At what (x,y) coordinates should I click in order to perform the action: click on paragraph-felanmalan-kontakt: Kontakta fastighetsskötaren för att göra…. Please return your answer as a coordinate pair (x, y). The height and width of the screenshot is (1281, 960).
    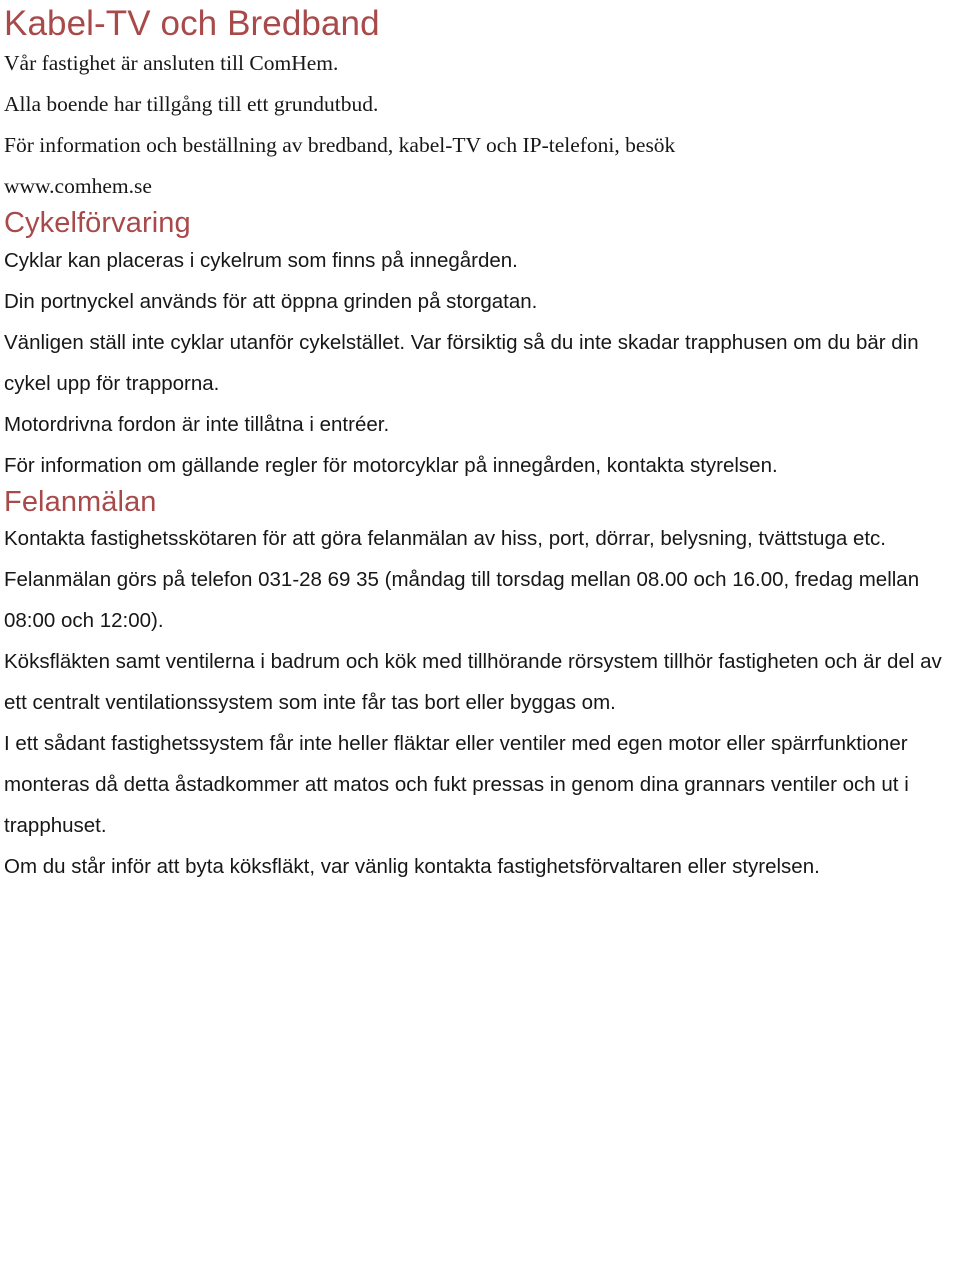
    Looking at the image, I should click on (462, 580).